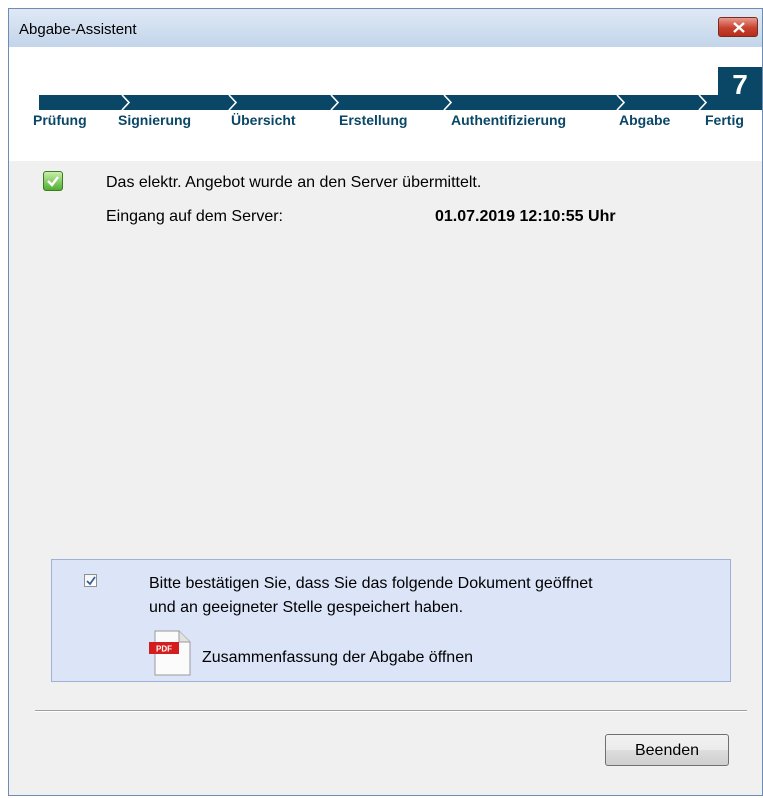  I want to click on close-button, so click(738, 27).